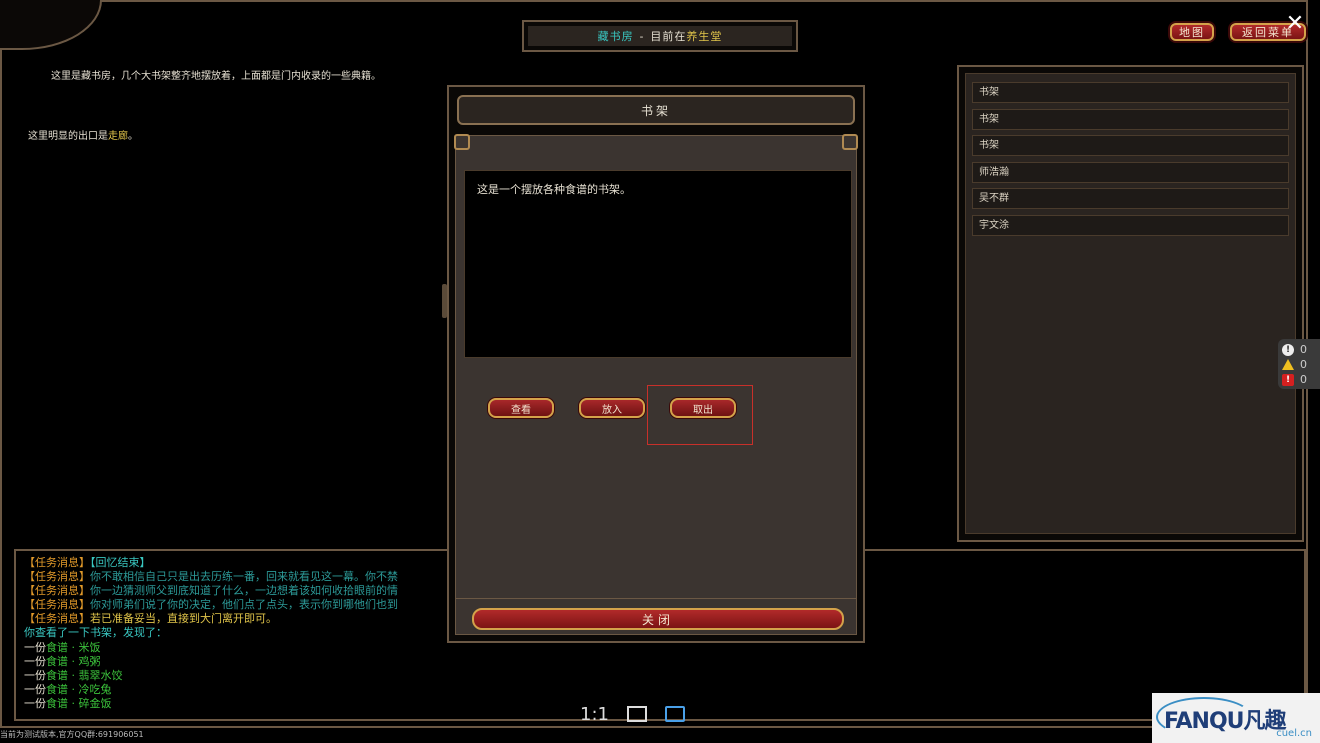  What do you see at coordinates (216, 76) in the screenshot?
I see `room-description: 这里是藏书房，几个大书架整齐地摆放着，上面都是门内收录的一些典籍。` at bounding box center [216, 76].